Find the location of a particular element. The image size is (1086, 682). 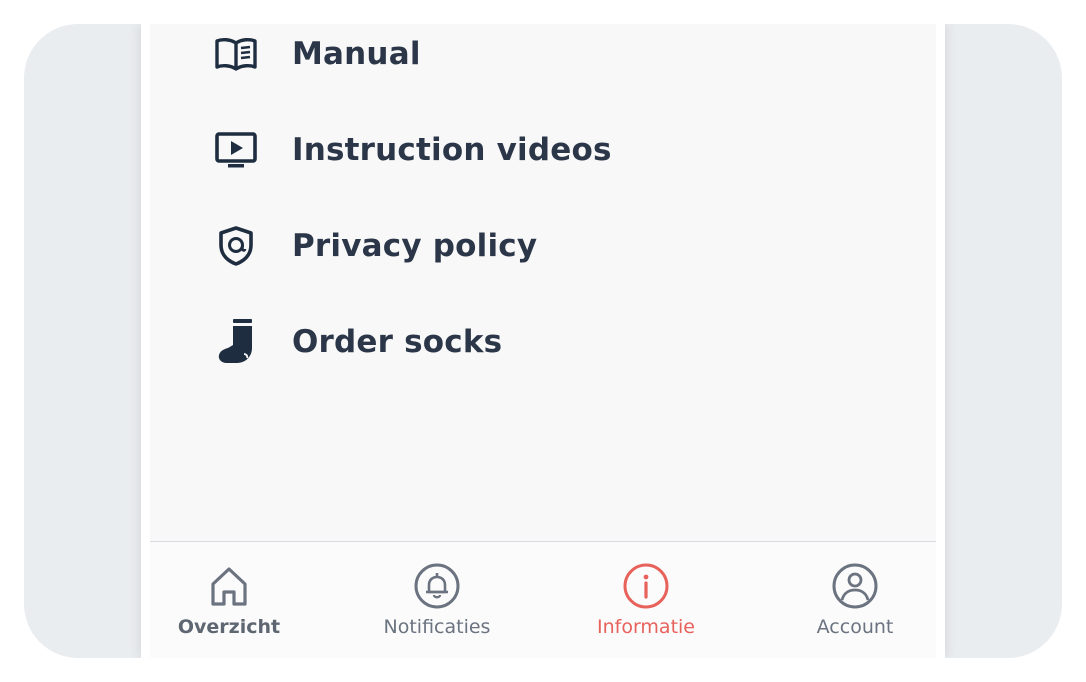

tab-notificaties: Notificaties is located at coordinates (437, 600).